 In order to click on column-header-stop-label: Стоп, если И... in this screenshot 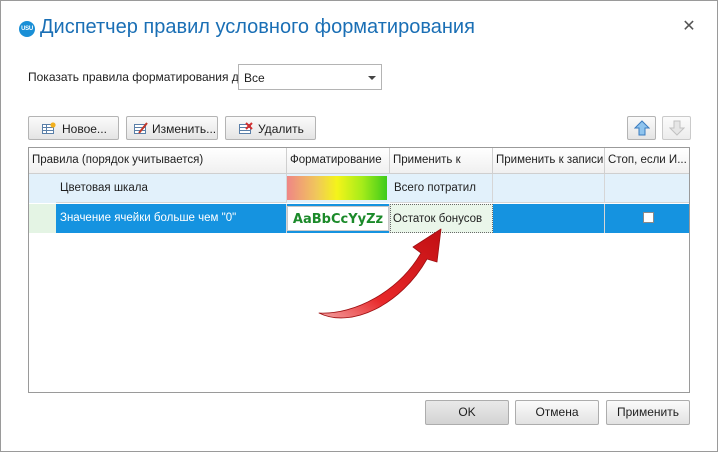, I will do `click(647, 160)`.